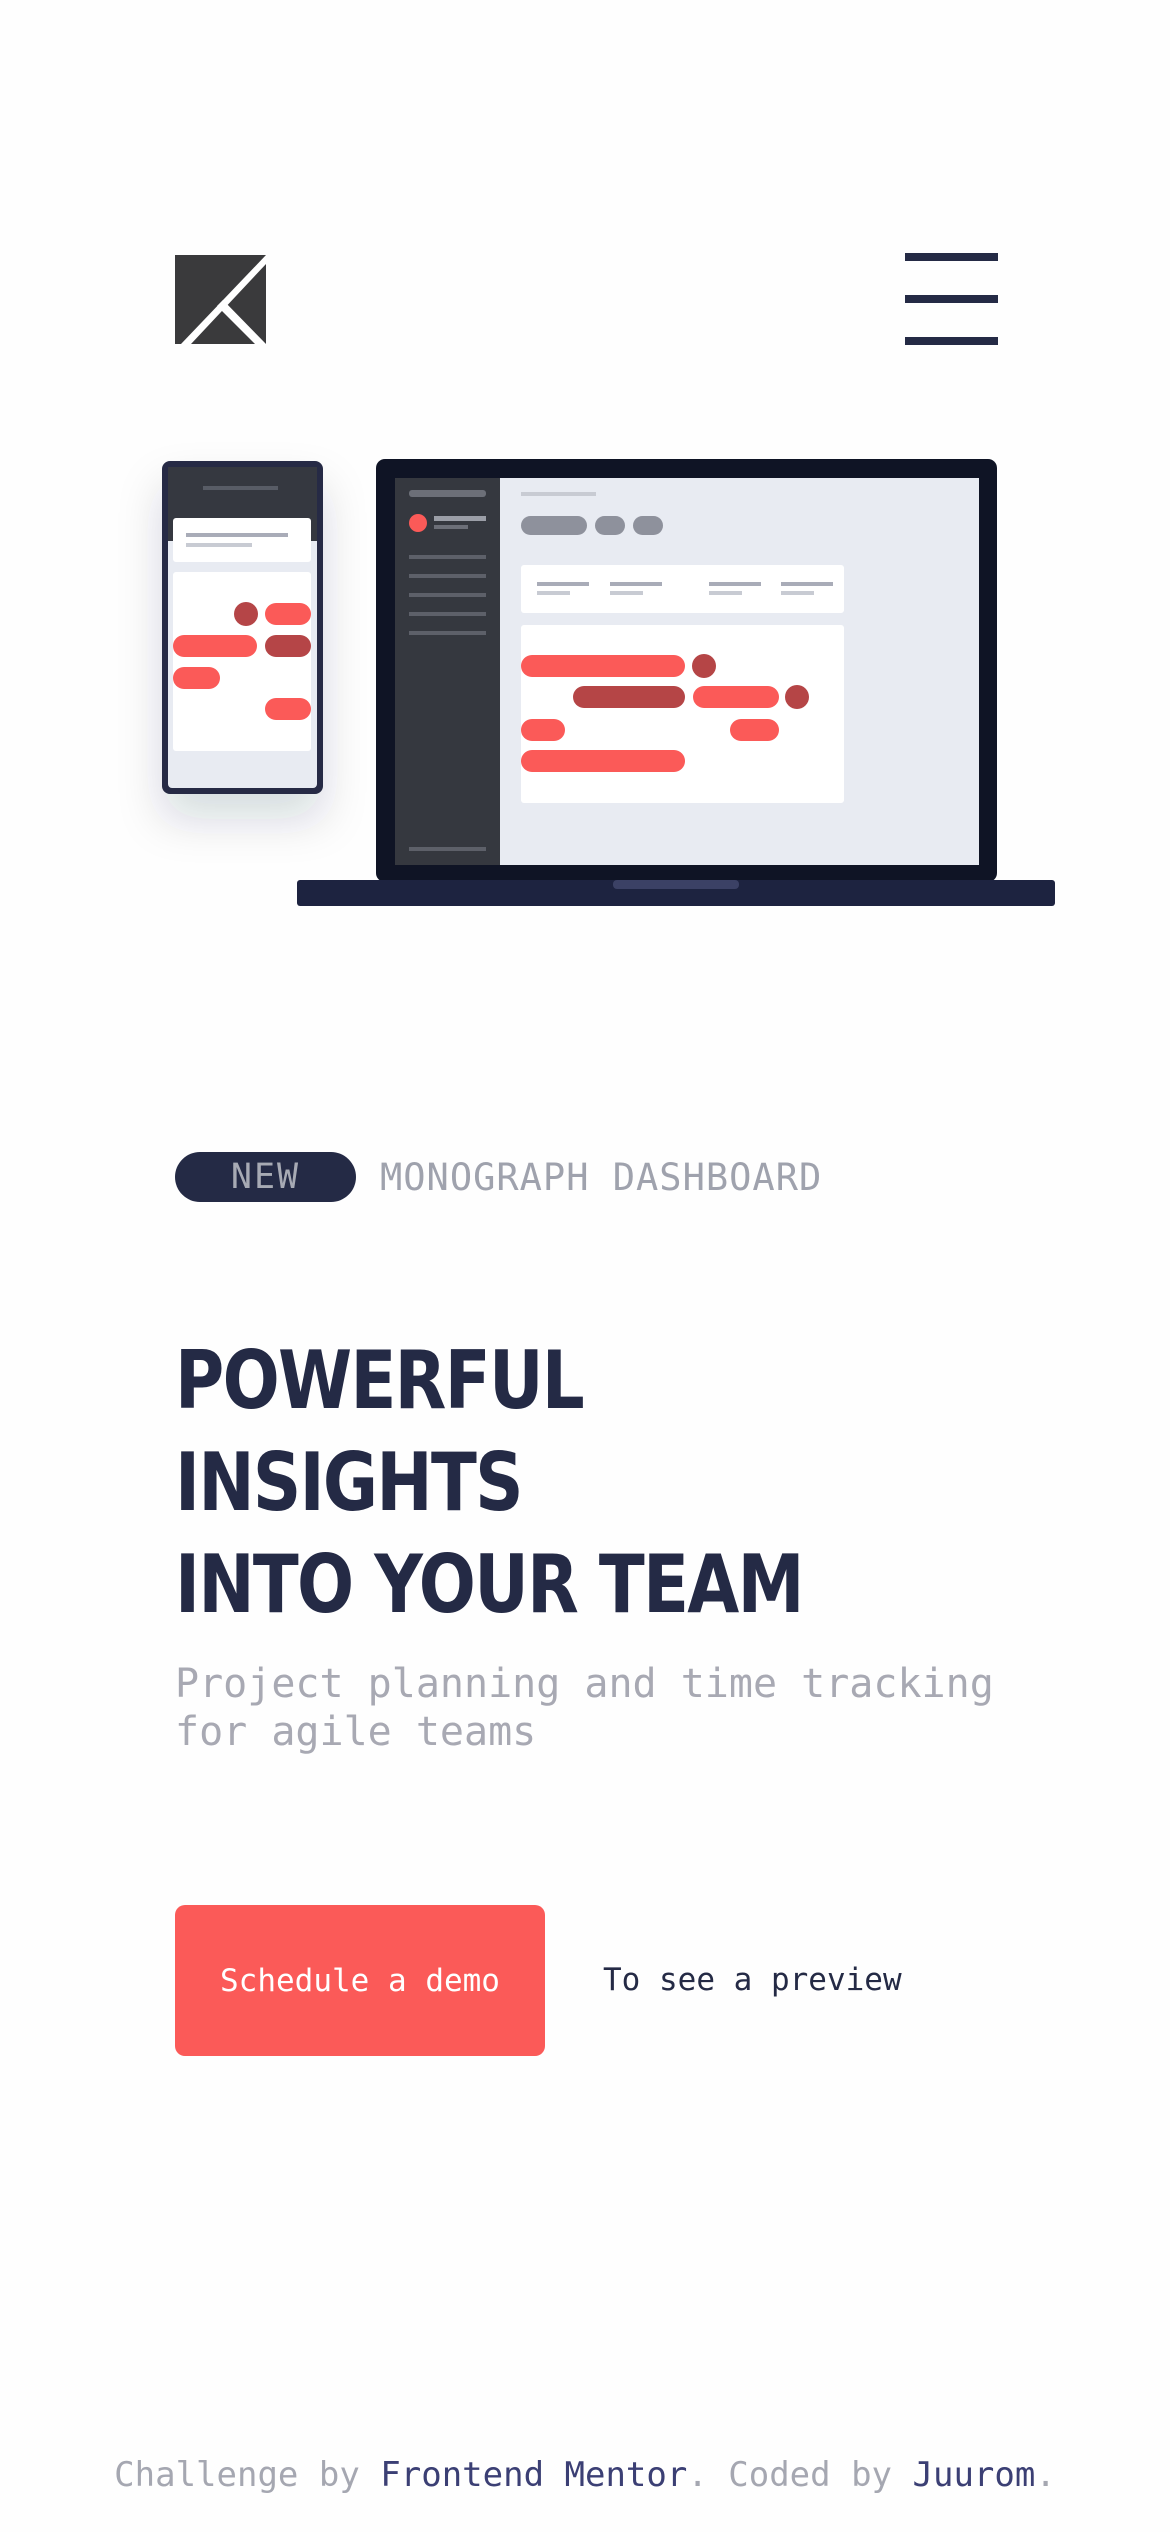 This screenshot has width=1170, height=2532. I want to click on title-line-1: POWERFUL INSIGHTS, so click(380, 1431).